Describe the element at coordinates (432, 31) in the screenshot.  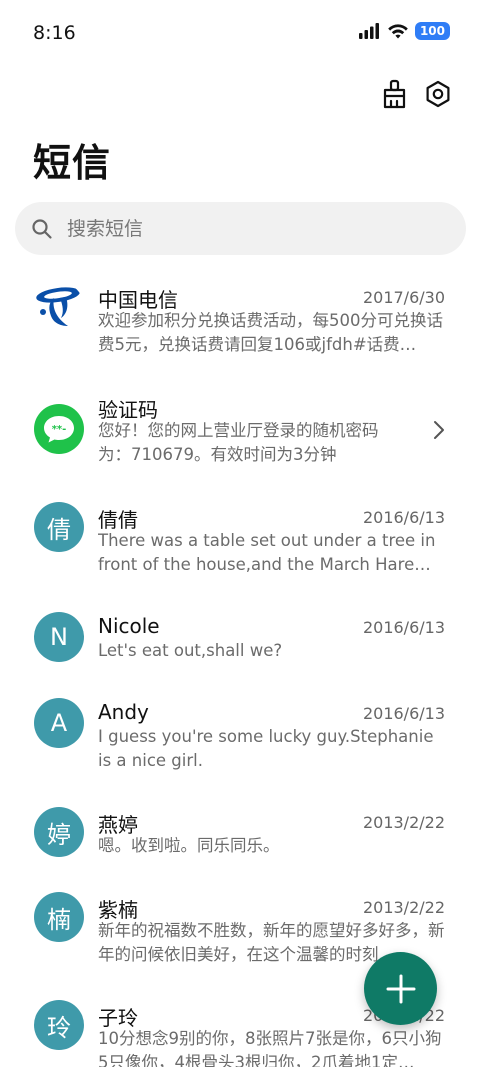
I see `battery-indicator: 100` at that location.